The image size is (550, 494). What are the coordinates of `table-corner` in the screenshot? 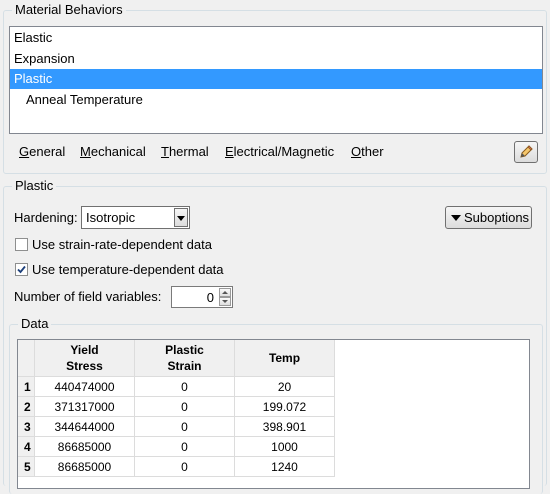 It's located at (26, 358).